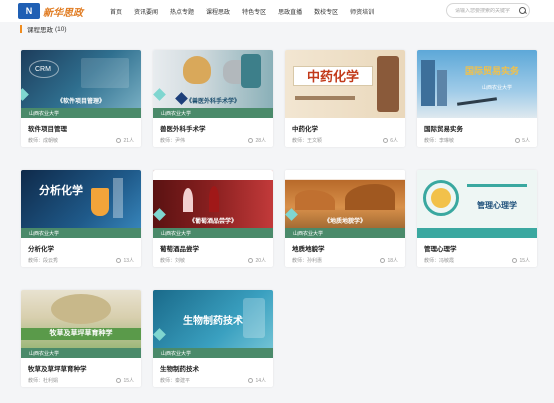  Describe the element at coordinates (159, 334) in the screenshot. I see `cover-diamond` at that location.